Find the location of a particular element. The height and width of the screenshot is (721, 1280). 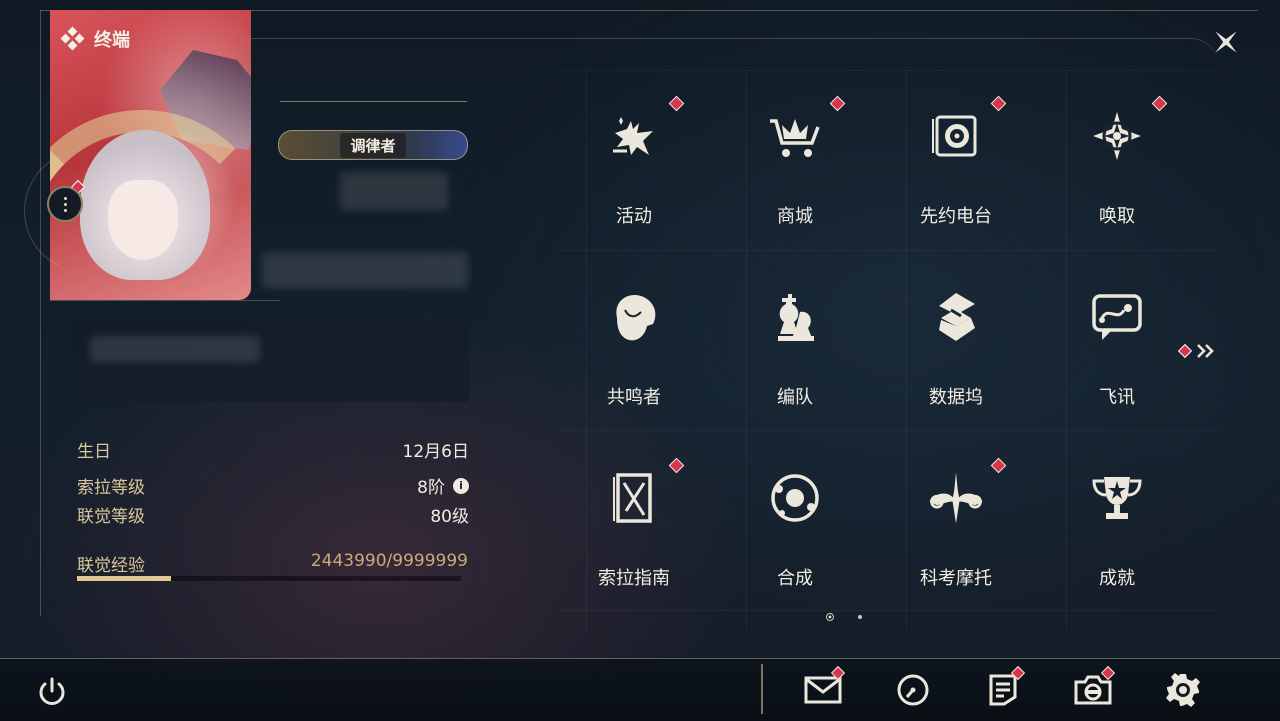

info-label: 生日 is located at coordinates (94, 452).